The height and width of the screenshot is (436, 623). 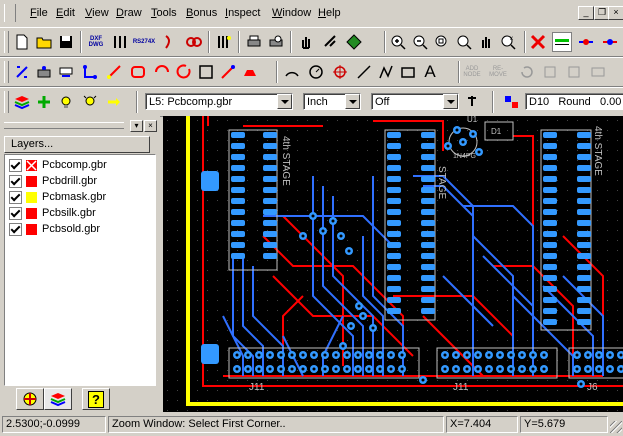 I want to click on dcode-display: D10 Round 0.00, so click(x=574, y=101).